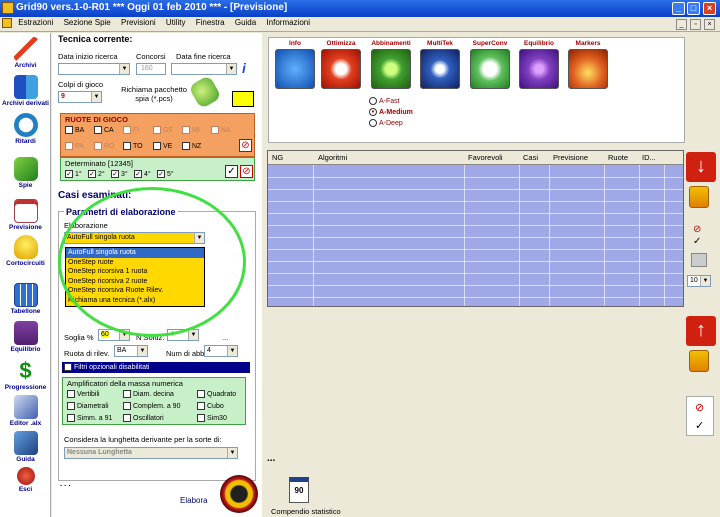 The width and height of the screenshot is (720, 517). What do you see at coordinates (156, 367) in the screenshot?
I see `filtri-bar: Filtri opzionali disabilitati` at bounding box center [156, 367].